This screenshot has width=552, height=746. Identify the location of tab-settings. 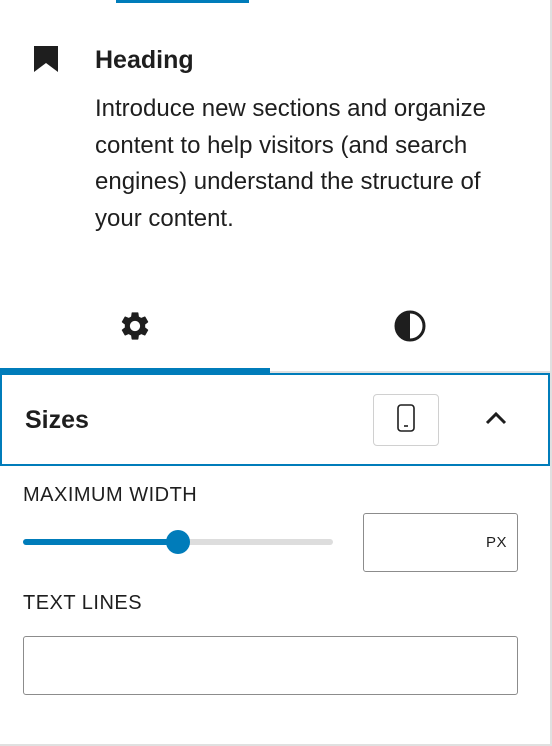
(135, 328).